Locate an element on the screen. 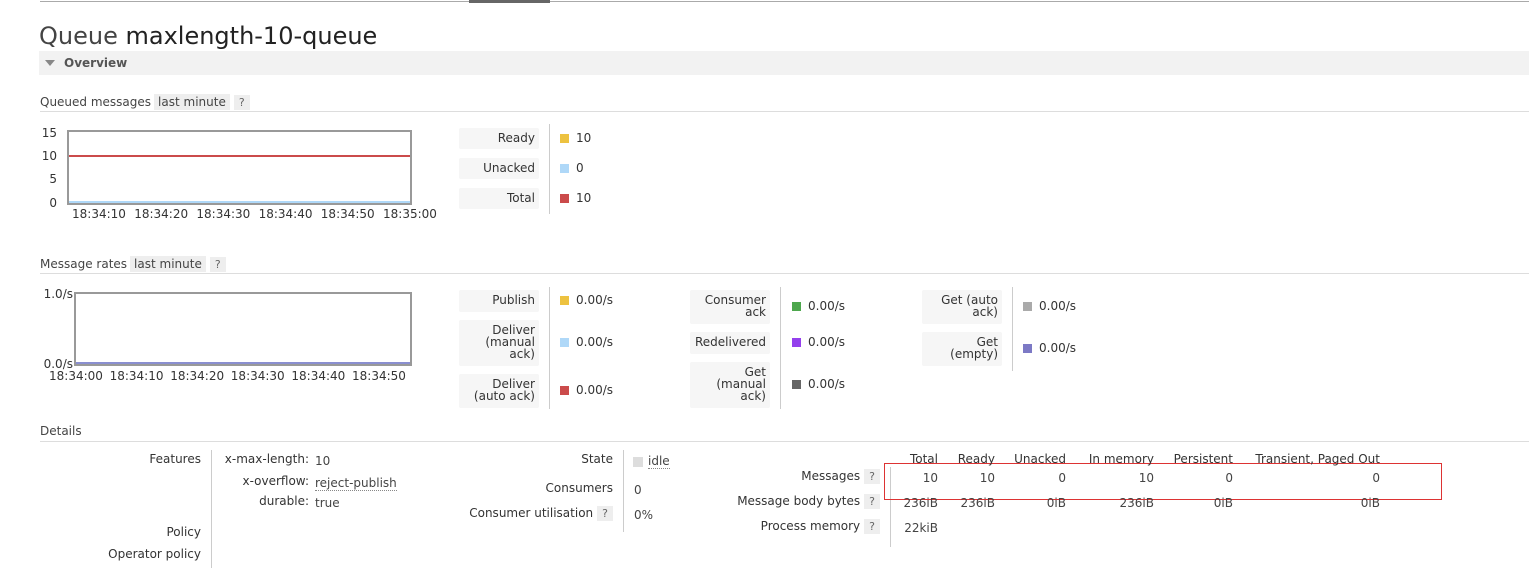  help-button: ? is located at coordinates (241, 102).